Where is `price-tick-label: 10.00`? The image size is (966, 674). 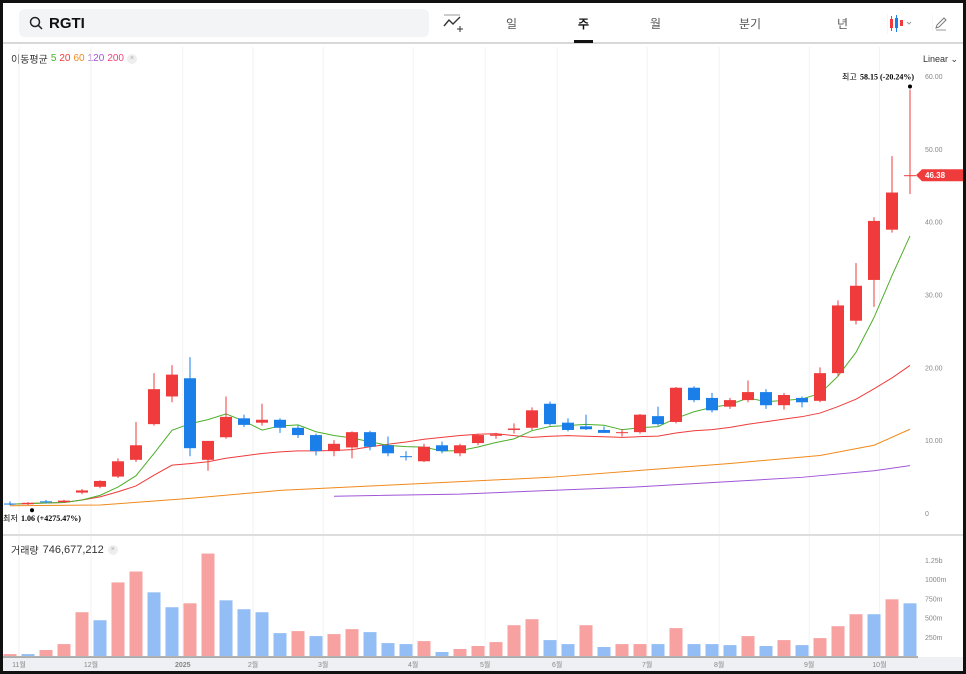
price-tick-label: 10.00 is located at coordinates (934, 441).